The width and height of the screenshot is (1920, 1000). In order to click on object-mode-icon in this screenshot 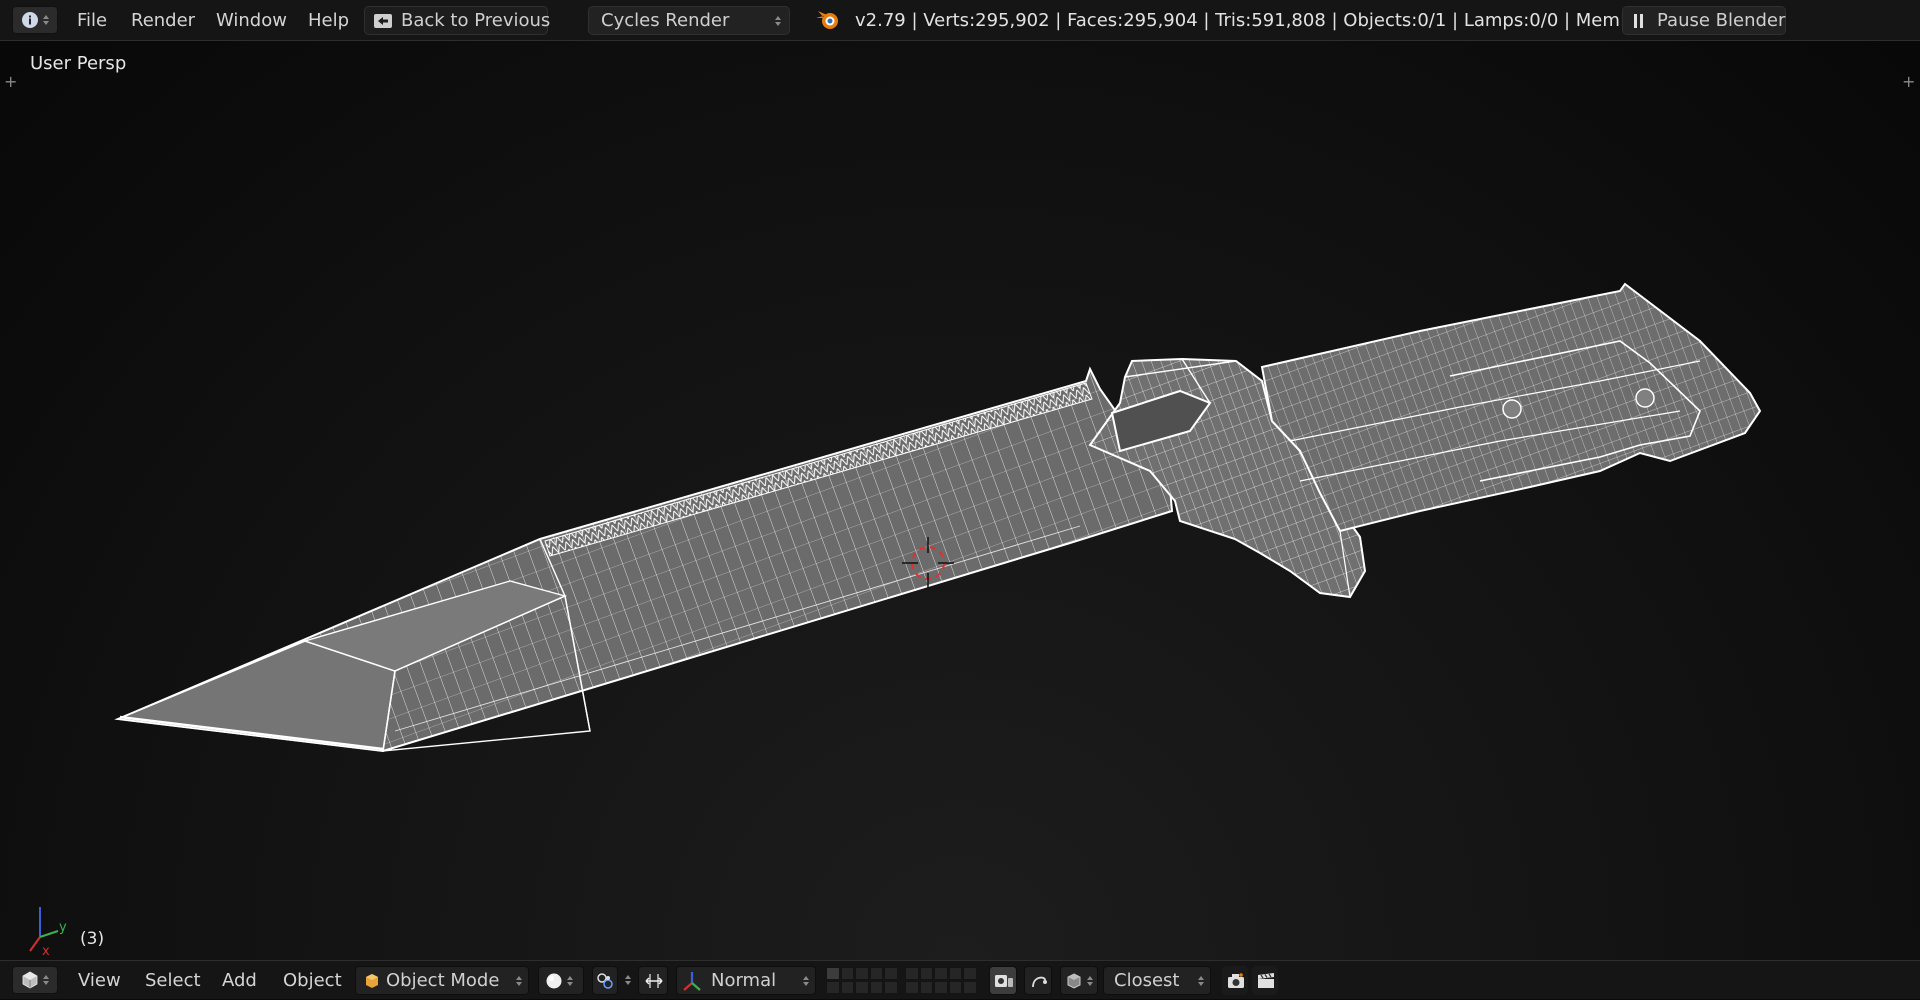, I will do `click(372, 981)`.